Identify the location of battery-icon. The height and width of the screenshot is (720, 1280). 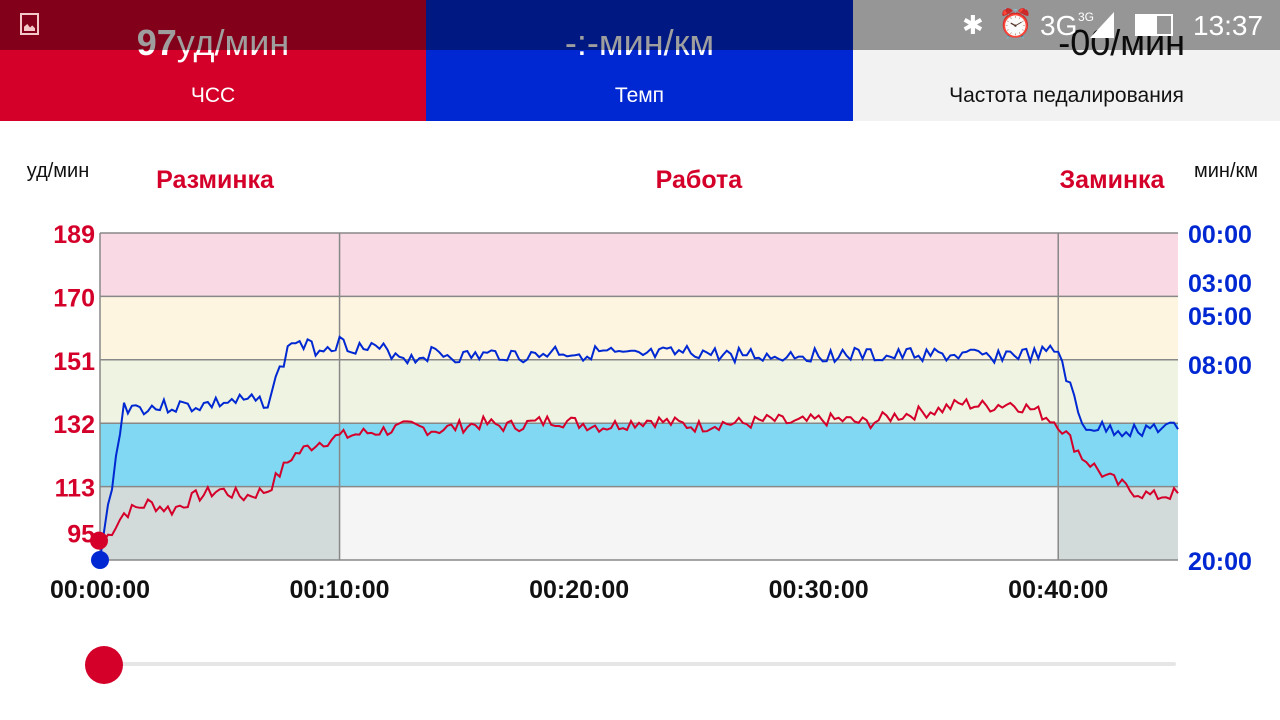
(1154, 25).